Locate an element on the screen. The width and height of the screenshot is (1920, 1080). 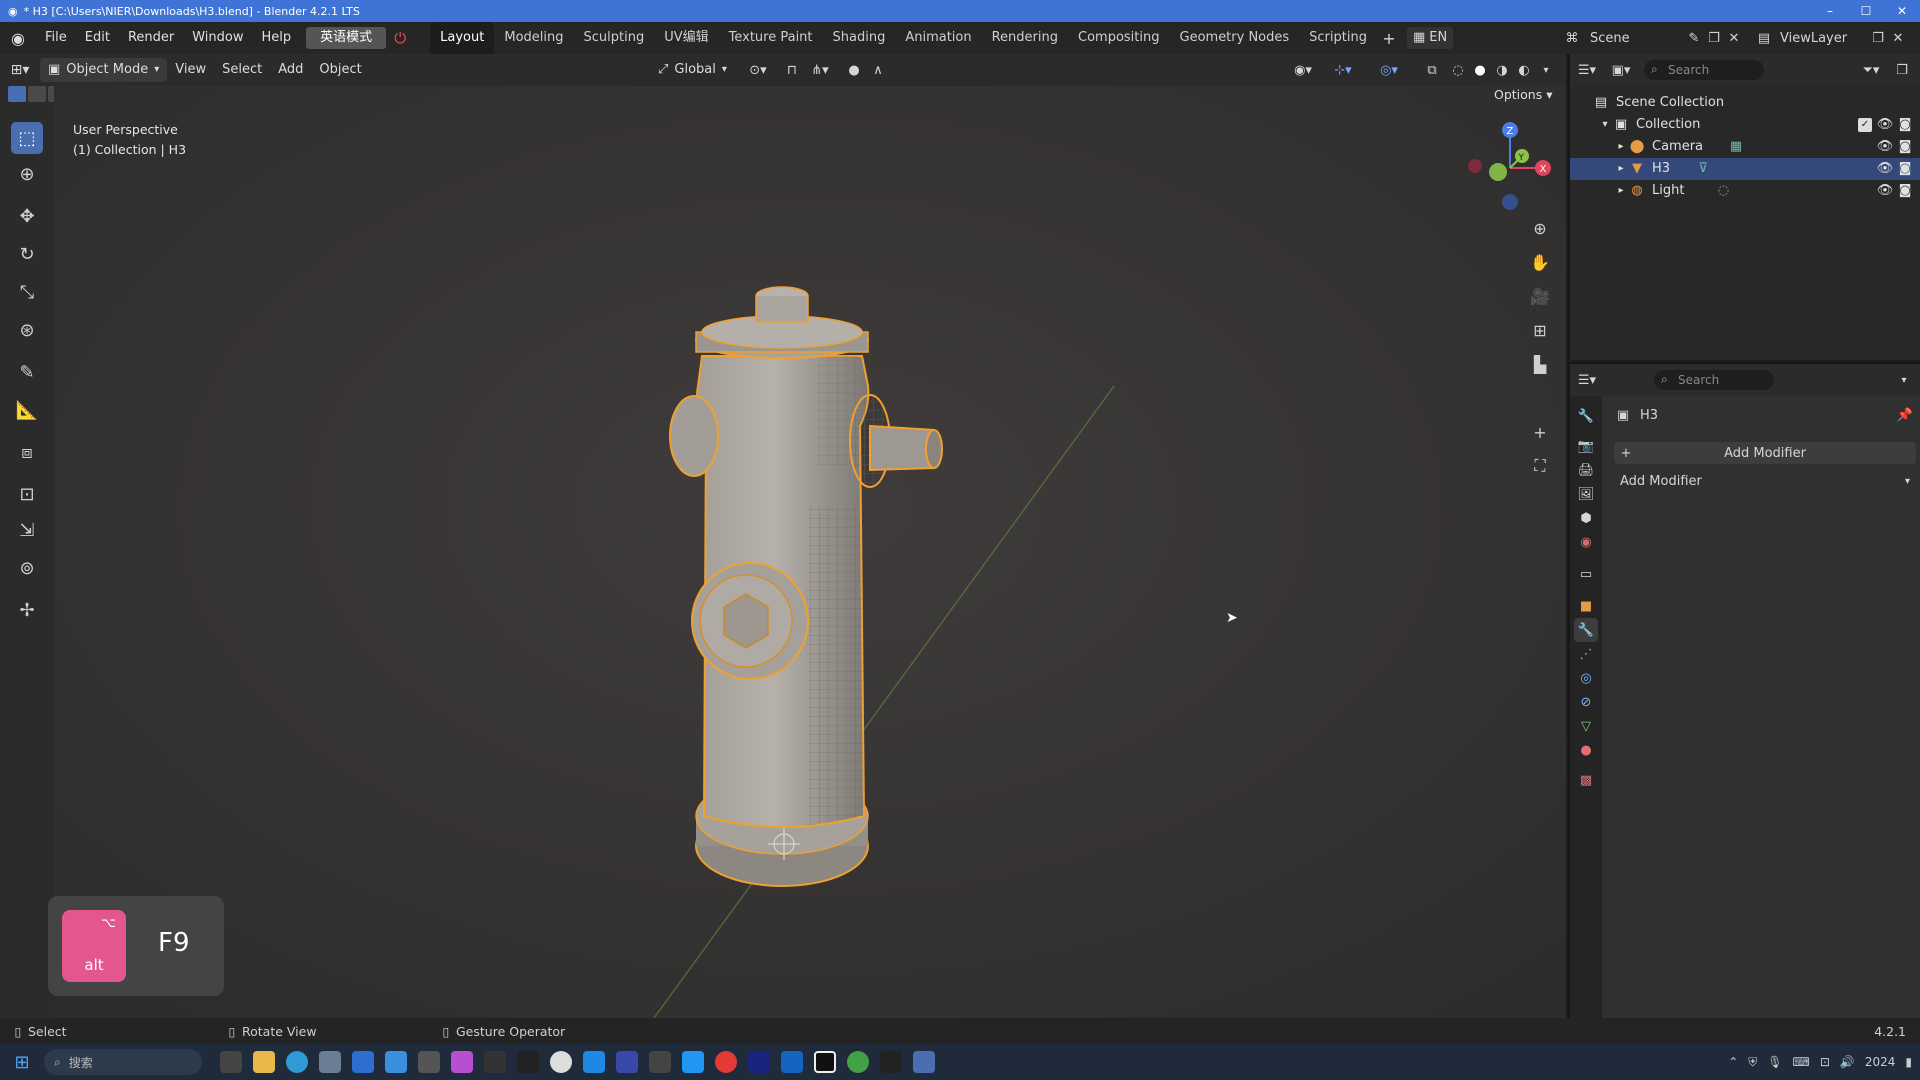
blender-menu-icon: ◉ is located at coordinates (18, 38).